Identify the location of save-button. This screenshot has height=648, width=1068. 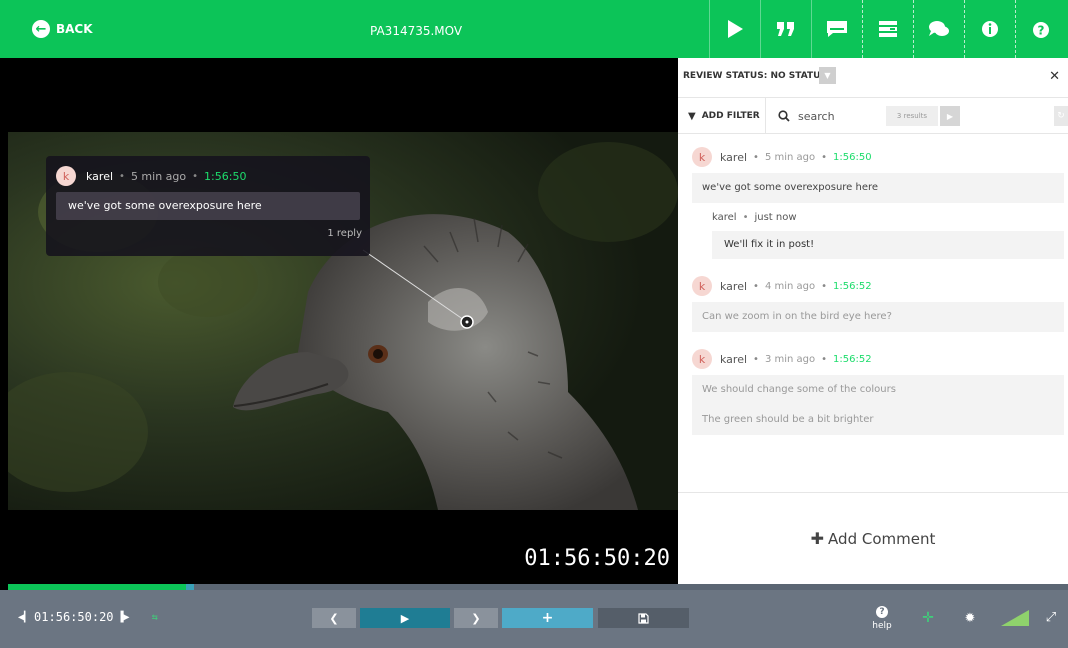
(643, 618).